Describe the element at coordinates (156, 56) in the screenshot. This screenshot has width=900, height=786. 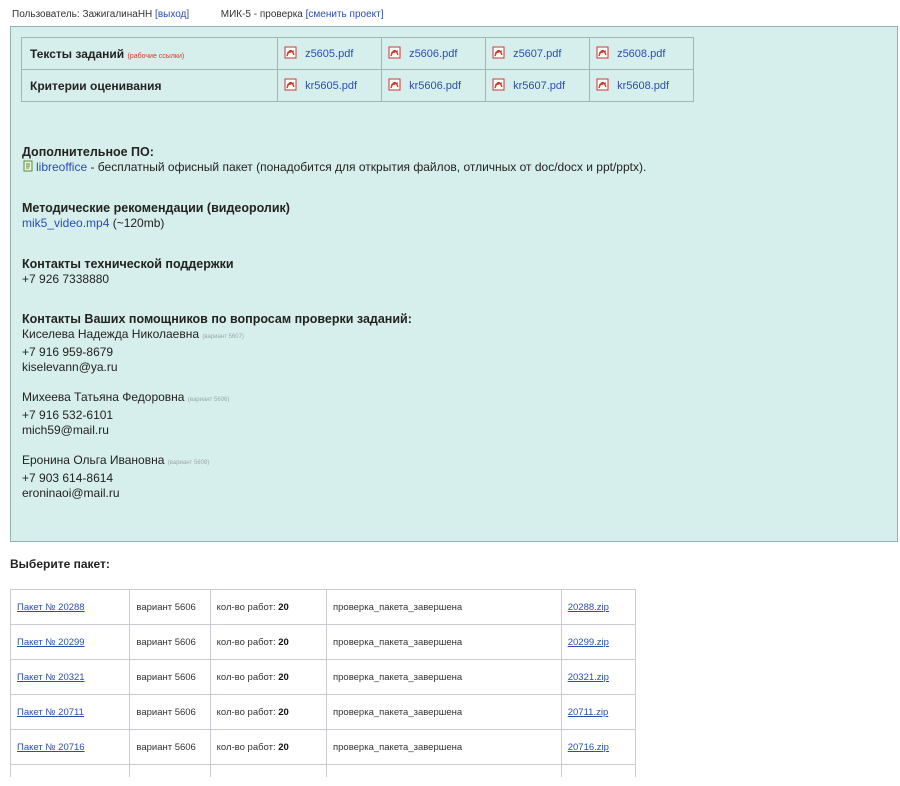
I see `tasks-note: (рабочие ссылки)` at that location.